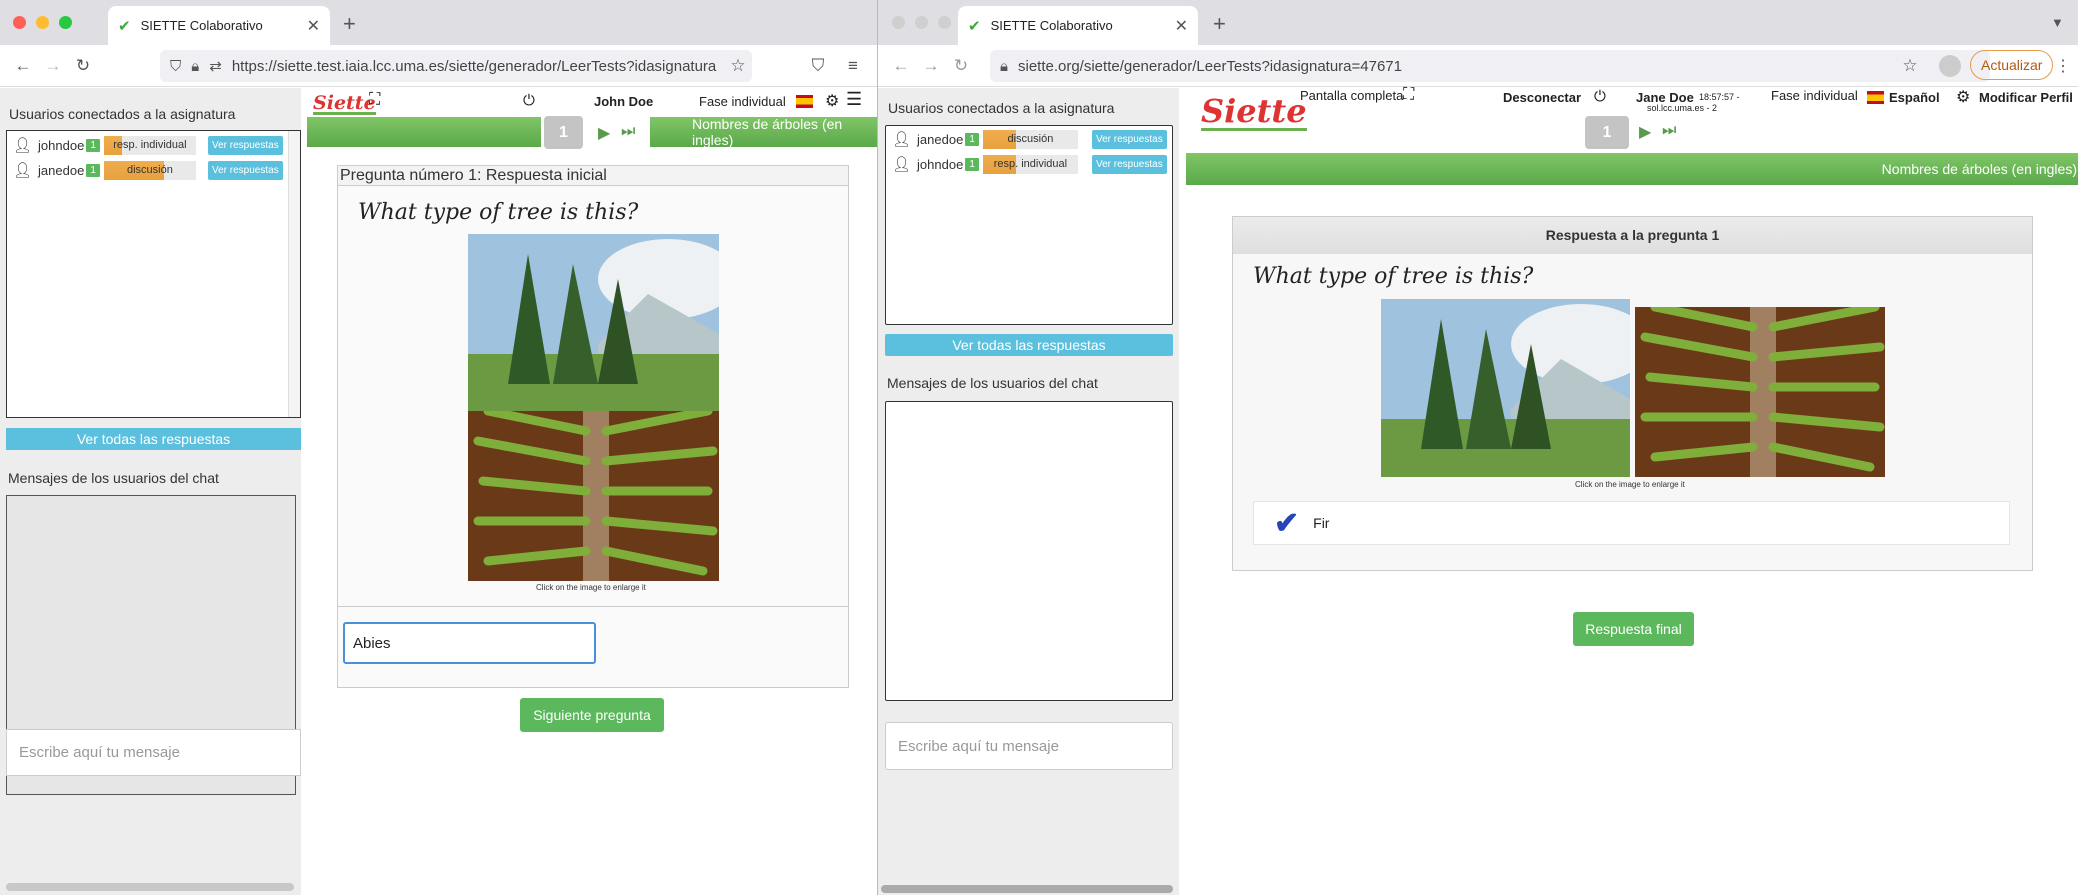 Image resolution: width=2078 pixels, height=895 pixels. What do you see at coordinates (763, 132) in the screenshot?
I see `test-name-bar: Nombres de árboles (en ingles)` at bounding box center [763, 132].